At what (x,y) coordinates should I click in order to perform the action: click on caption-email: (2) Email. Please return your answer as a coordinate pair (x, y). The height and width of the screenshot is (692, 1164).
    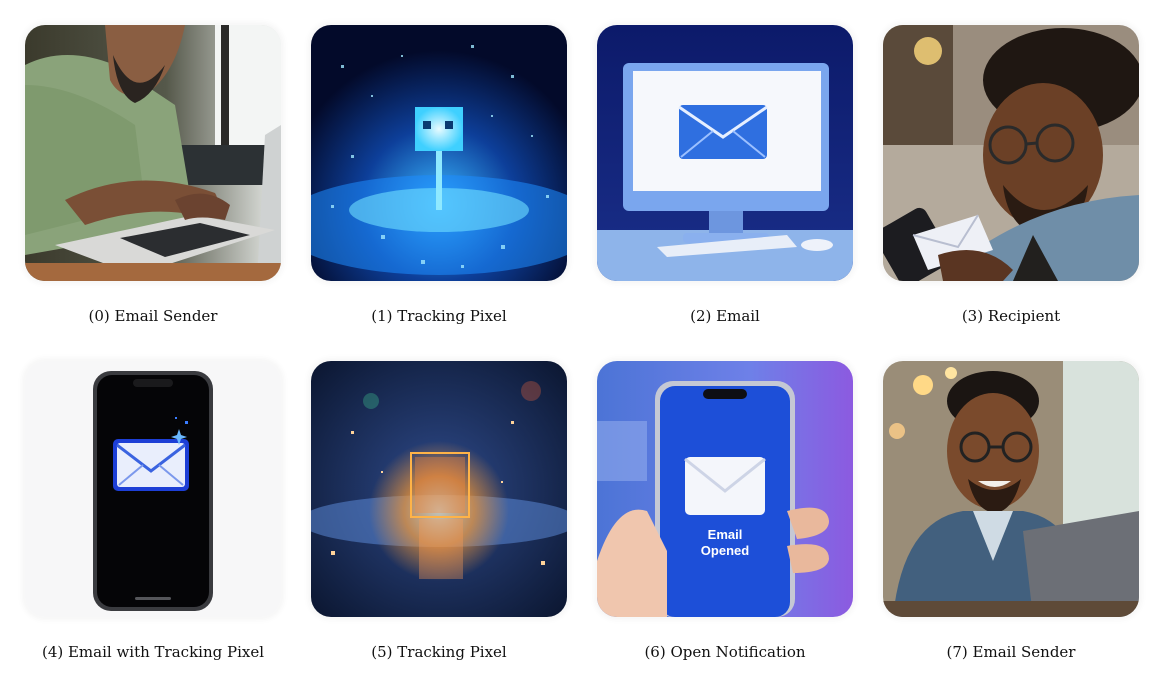
    Looking at the image, I should click on (725, 316).